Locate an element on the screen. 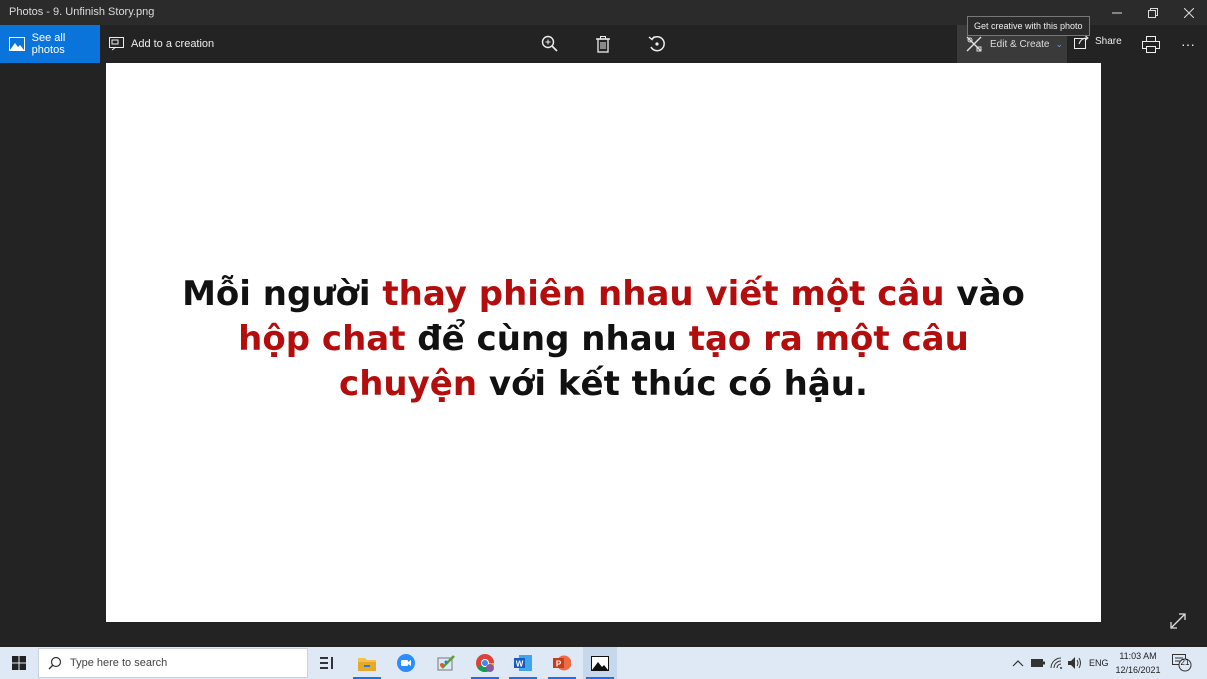 The image size is (1207, 679). windows-logo-icon is located at coordinates (18, 663).